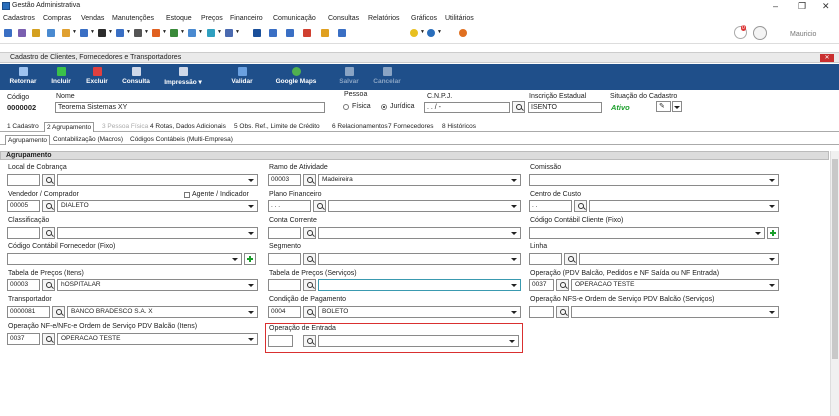 The height and width of the screenshot is (416, 839). I want to click on cnpj-search-icon, so click(518, 107).